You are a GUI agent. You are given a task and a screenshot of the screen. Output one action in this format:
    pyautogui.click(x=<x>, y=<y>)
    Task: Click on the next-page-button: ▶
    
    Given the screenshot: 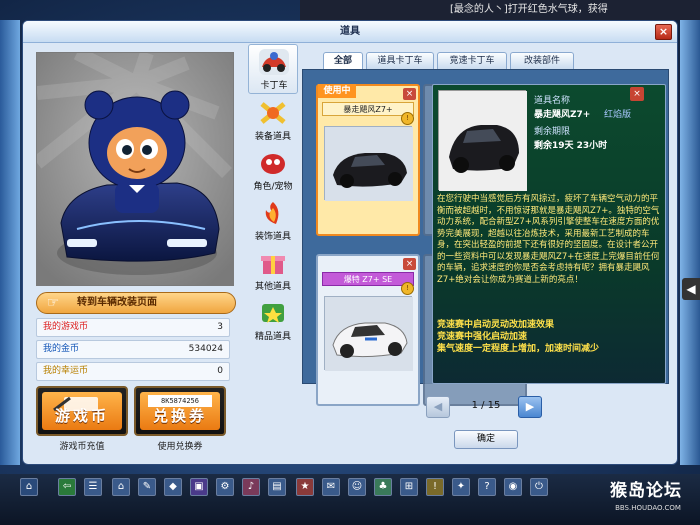 What is the action you would take?
    pyautogui.click(x=530, y=407)
    